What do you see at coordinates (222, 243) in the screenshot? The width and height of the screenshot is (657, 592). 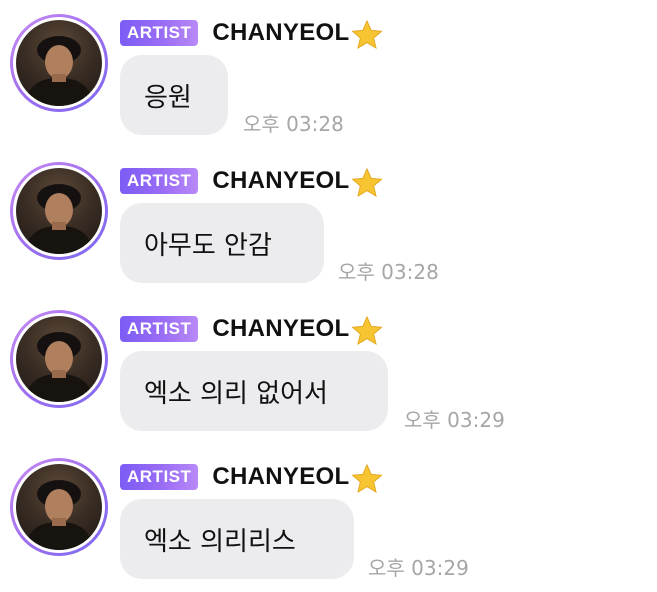 I see `message-bubble: 아무도 안감` at bounding box center [222, 243].